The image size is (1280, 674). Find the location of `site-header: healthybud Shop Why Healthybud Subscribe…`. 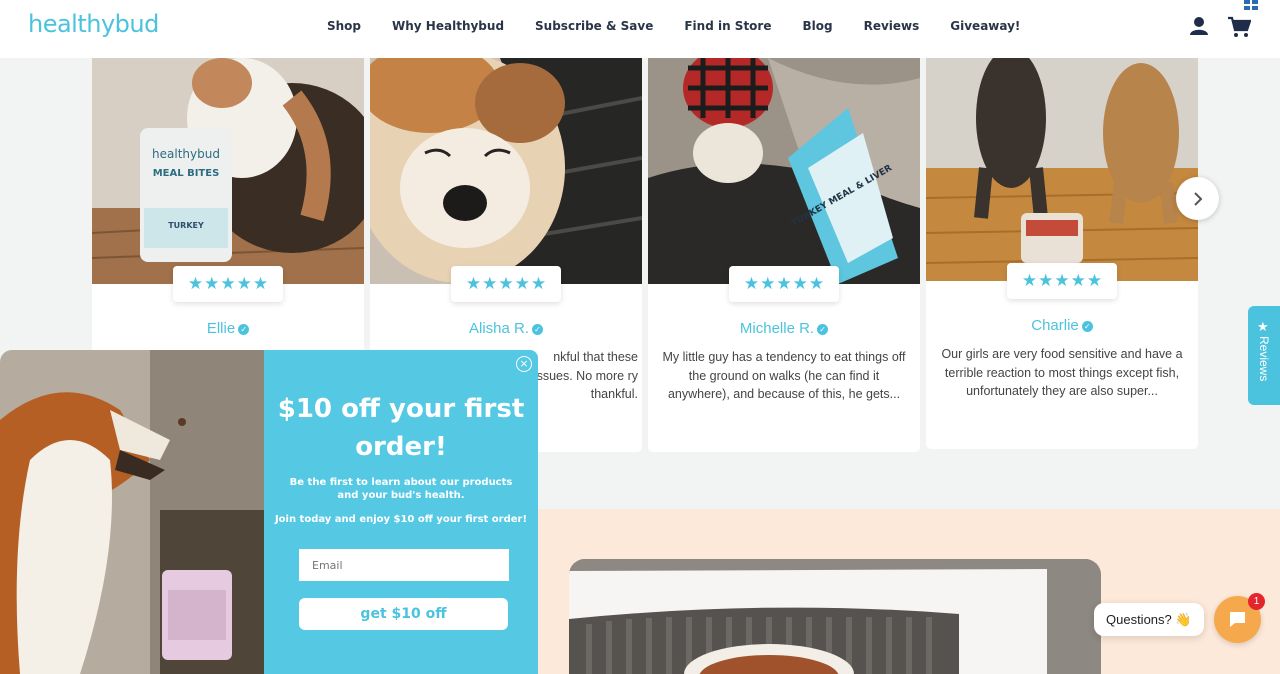

site-header: healthybud Shop Why Healthybud Subscribe… is located at coordinates (640, 29).